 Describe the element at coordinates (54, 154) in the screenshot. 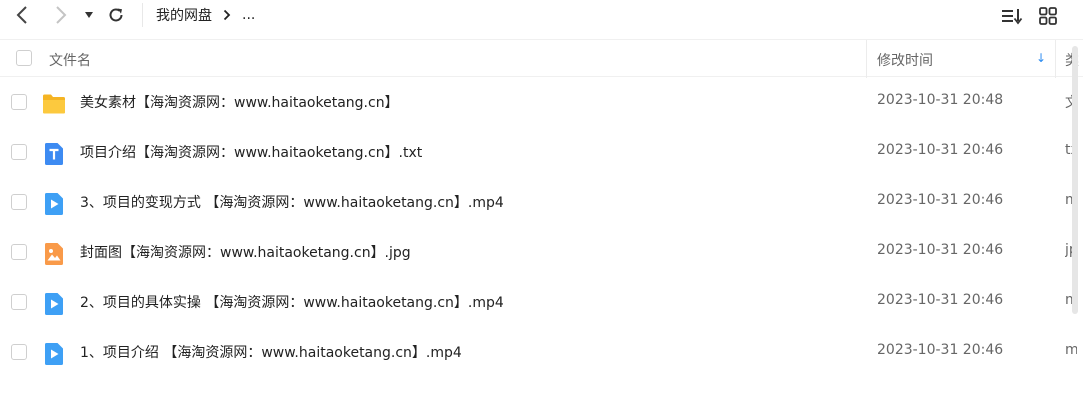

I see `txt-file-icon` at that location.